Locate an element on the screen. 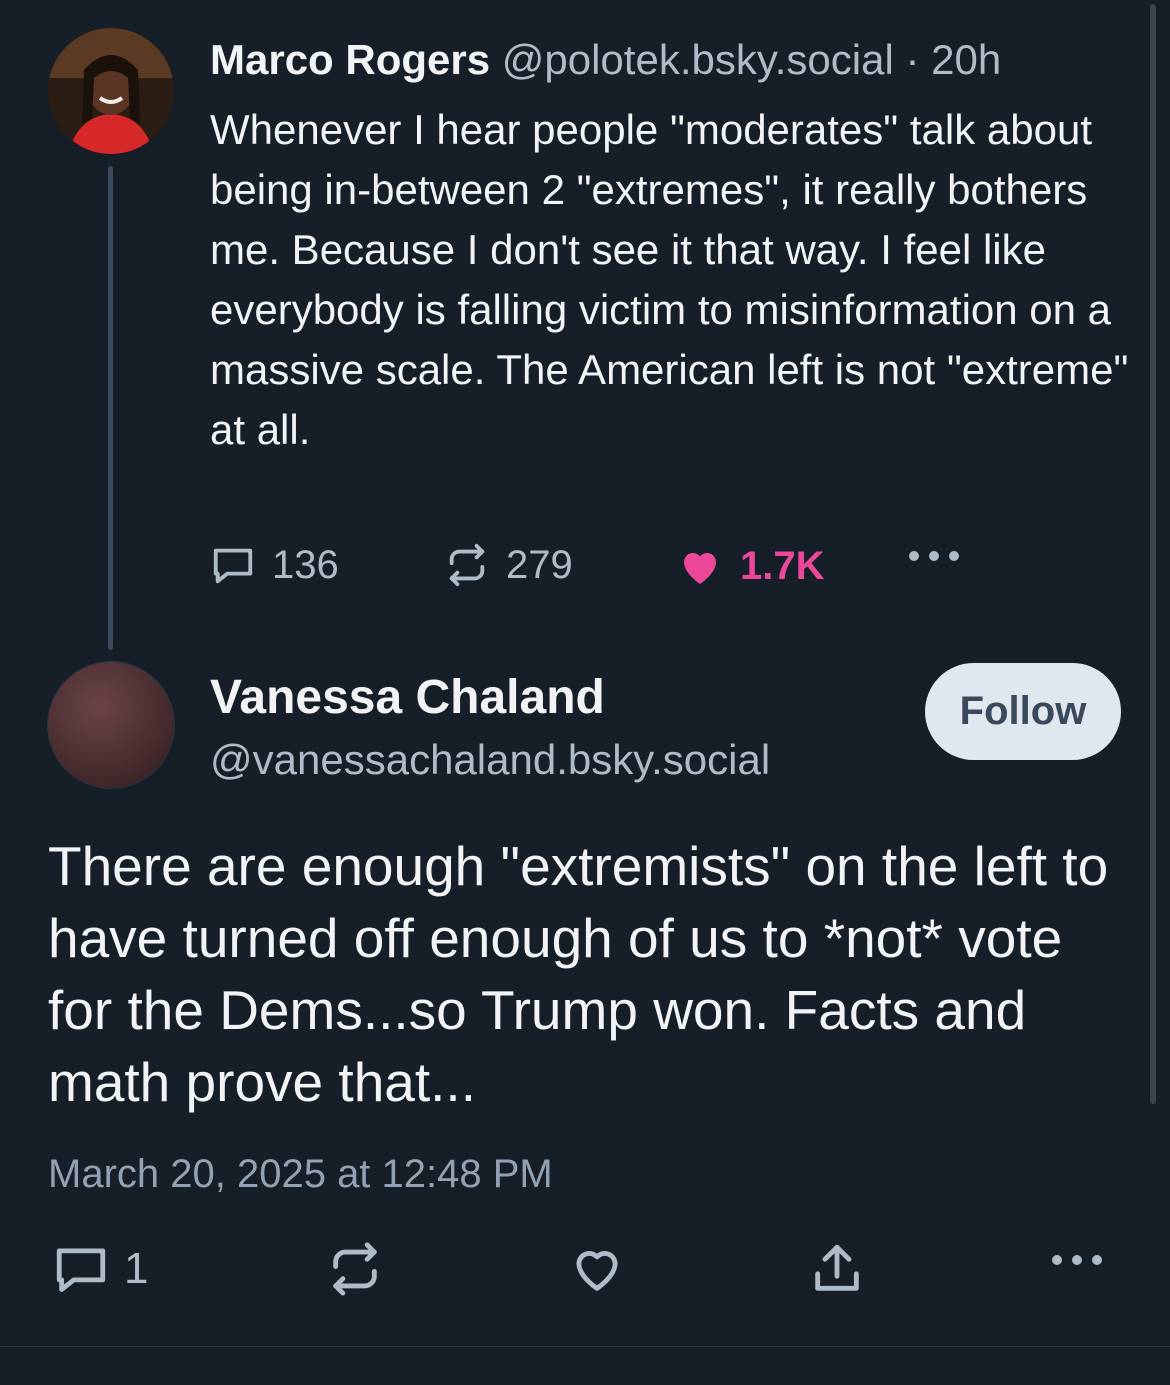 The height and width of the screenshot is (1385, 1170). reply-share-button is located at coordinates (837, 1269).